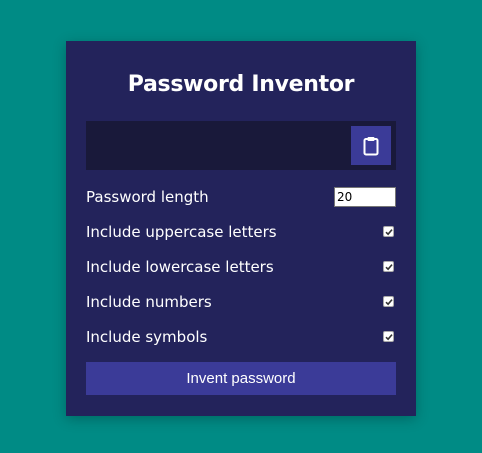 The width and height of the screenshot is (482, 453). I want to click on invent-password-button: Invent password, so click(241, 378).